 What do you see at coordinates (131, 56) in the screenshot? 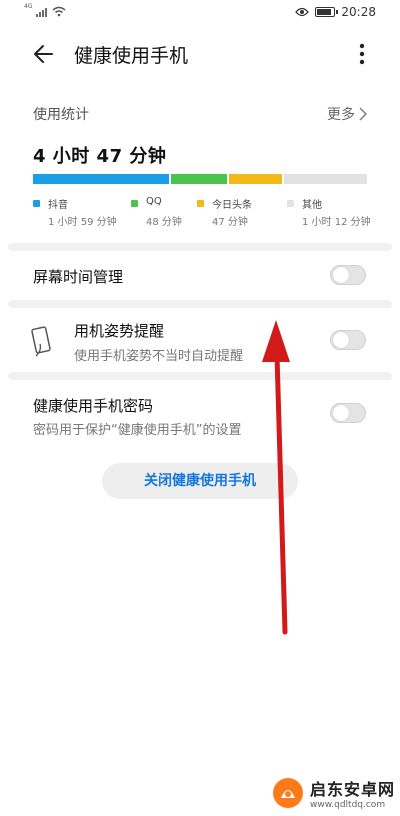
I see `page-title: 健康使用手机` at bounding box center [131, 56].